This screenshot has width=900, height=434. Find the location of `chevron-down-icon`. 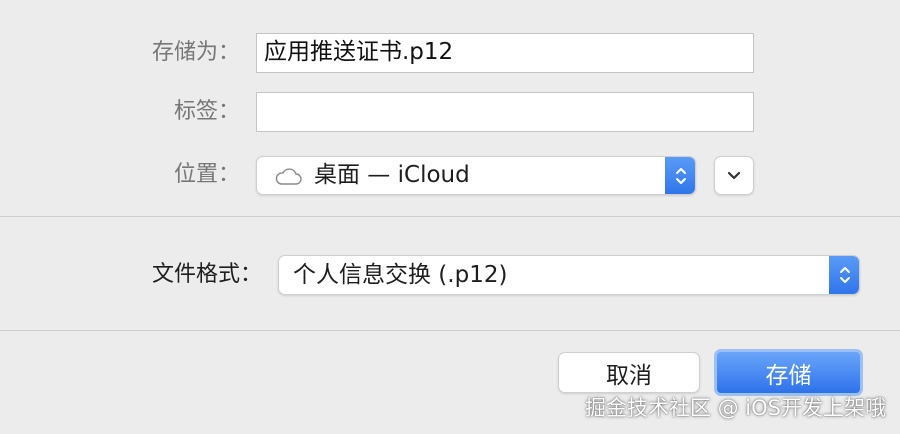

chevron-down-icon is located at coordinates (734, 176).